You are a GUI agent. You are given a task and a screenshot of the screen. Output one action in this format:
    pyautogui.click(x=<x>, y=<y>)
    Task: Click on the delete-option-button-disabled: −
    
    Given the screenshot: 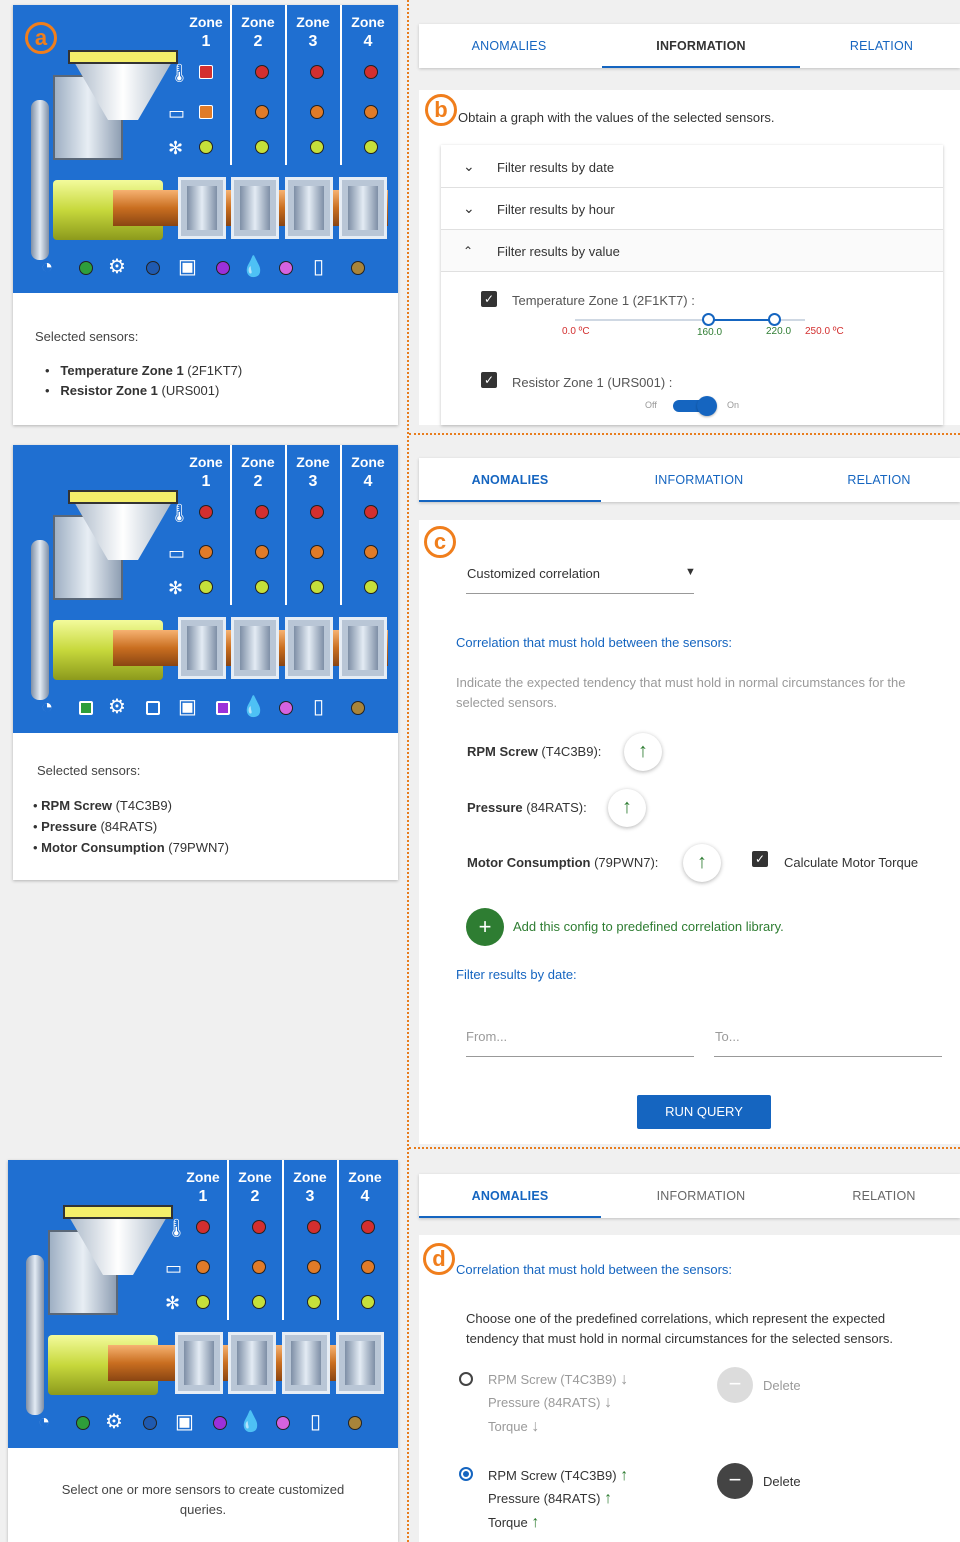 What is the action you would take?
    pyautogui.click(x=735, y=1385)
    